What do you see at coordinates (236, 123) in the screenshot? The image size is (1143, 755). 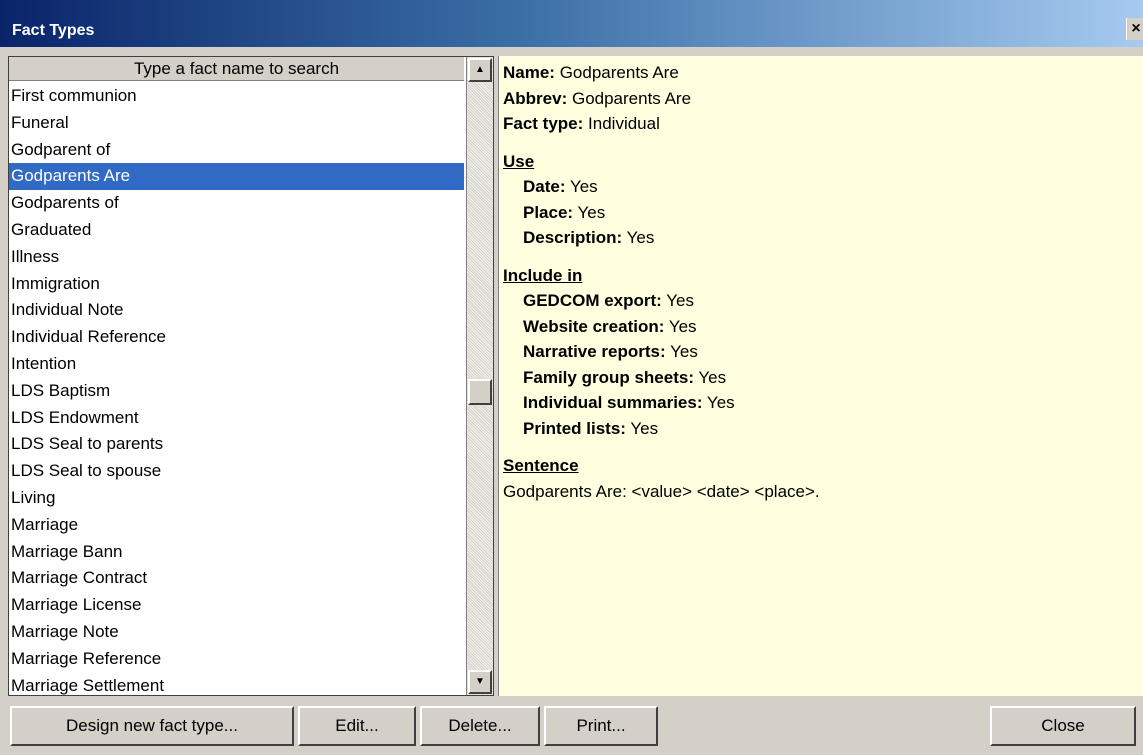 I see `list-item: Funeral` at bounding box center [236, 123].